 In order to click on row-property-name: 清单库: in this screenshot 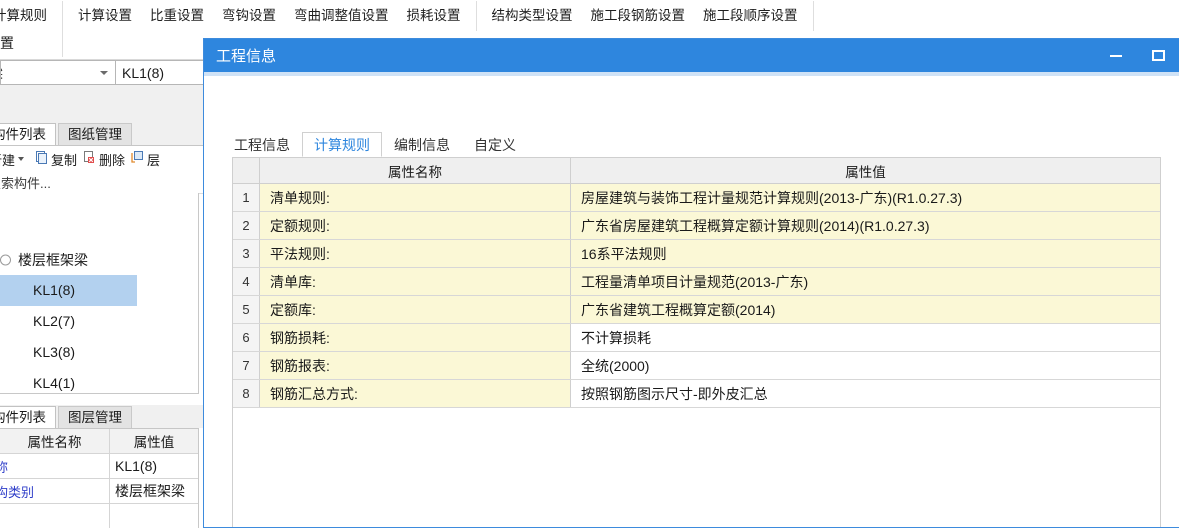, I will do `click(415, 281)`.